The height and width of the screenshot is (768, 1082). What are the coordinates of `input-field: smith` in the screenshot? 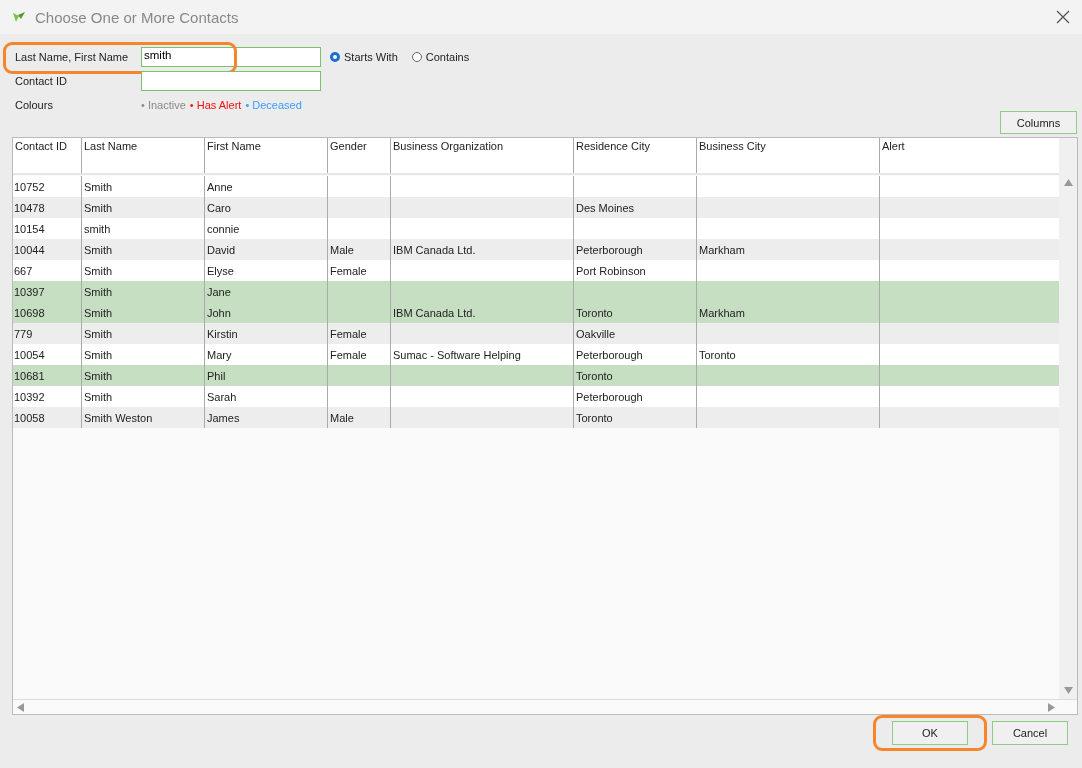 It's located at (231, 57).